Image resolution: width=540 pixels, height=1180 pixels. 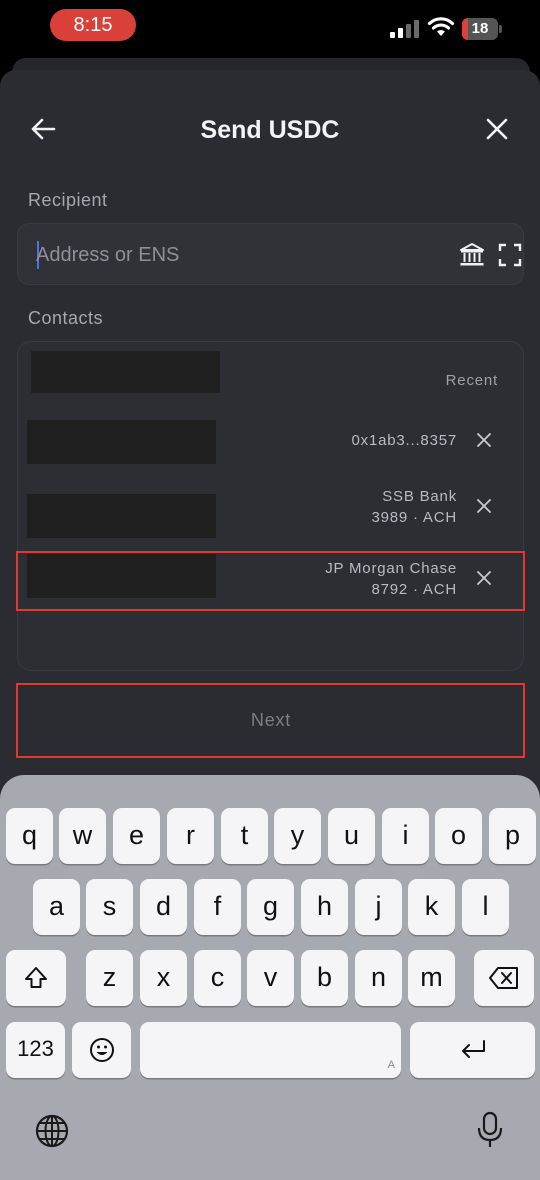 I want to click on contact-line1: 0x1ab3...8357, so click(x=404, y=440).